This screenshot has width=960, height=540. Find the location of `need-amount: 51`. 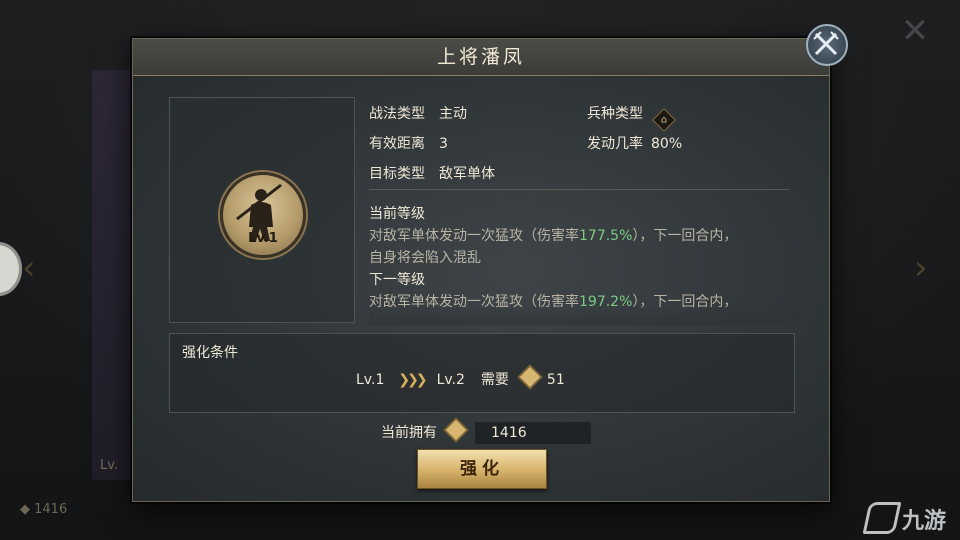

need-amount: 51 is located at coordinates (555, 380).